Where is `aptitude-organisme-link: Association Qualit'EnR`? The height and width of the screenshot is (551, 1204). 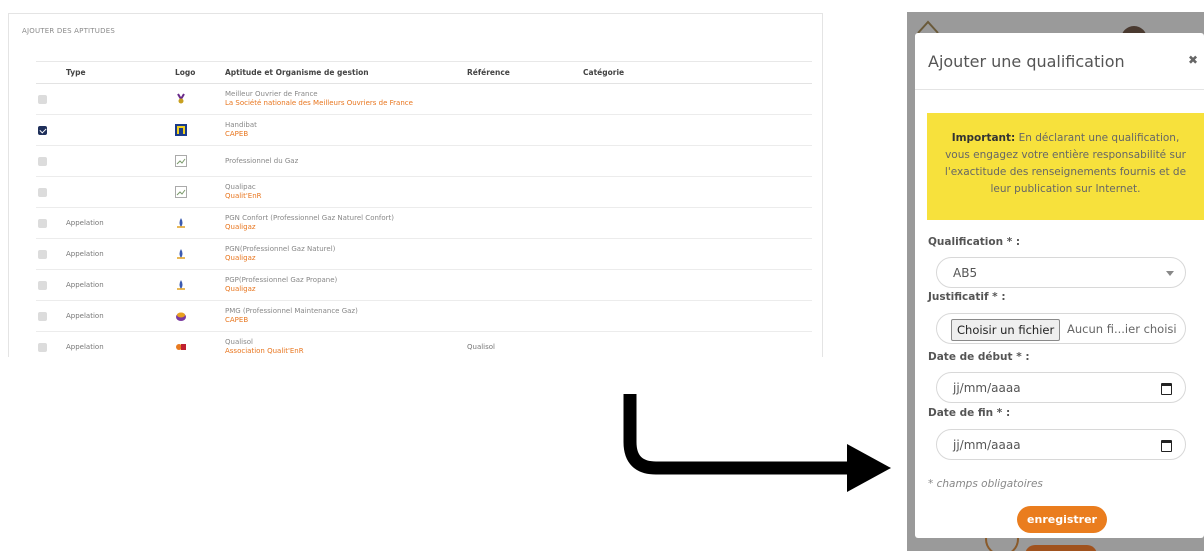 aptitude-organisme-link: Association Qualit'EnR is located at coordinates (346, 351).